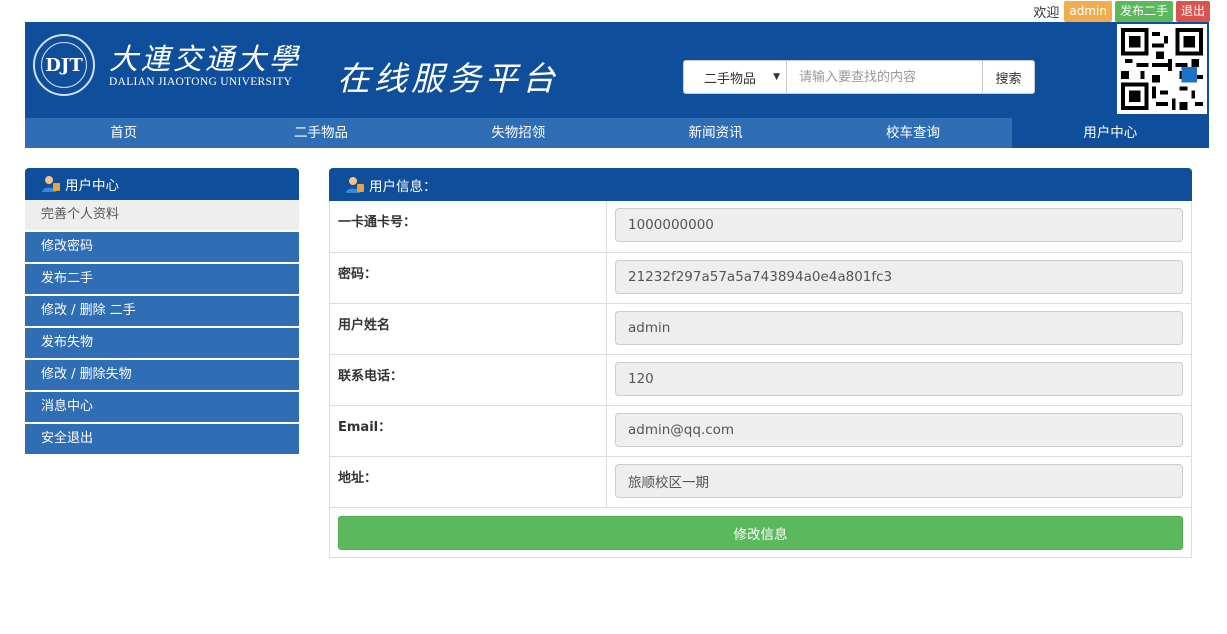 The width and height of the screenshot is (1227, 634). What do you see at coordinates (1009, 77) in the screenshot?
I see `search-button: 搜索` at bounding box center [1009, 77].